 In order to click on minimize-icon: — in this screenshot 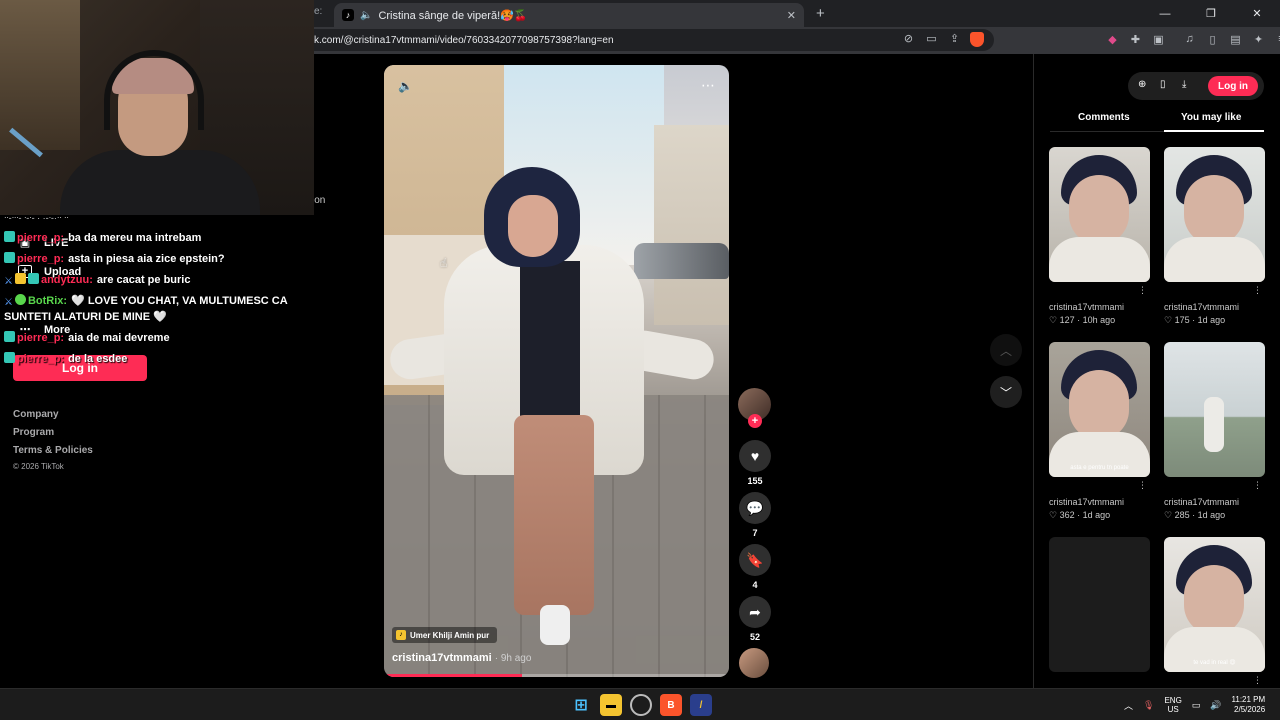, I will do `click(1165, 13)`.